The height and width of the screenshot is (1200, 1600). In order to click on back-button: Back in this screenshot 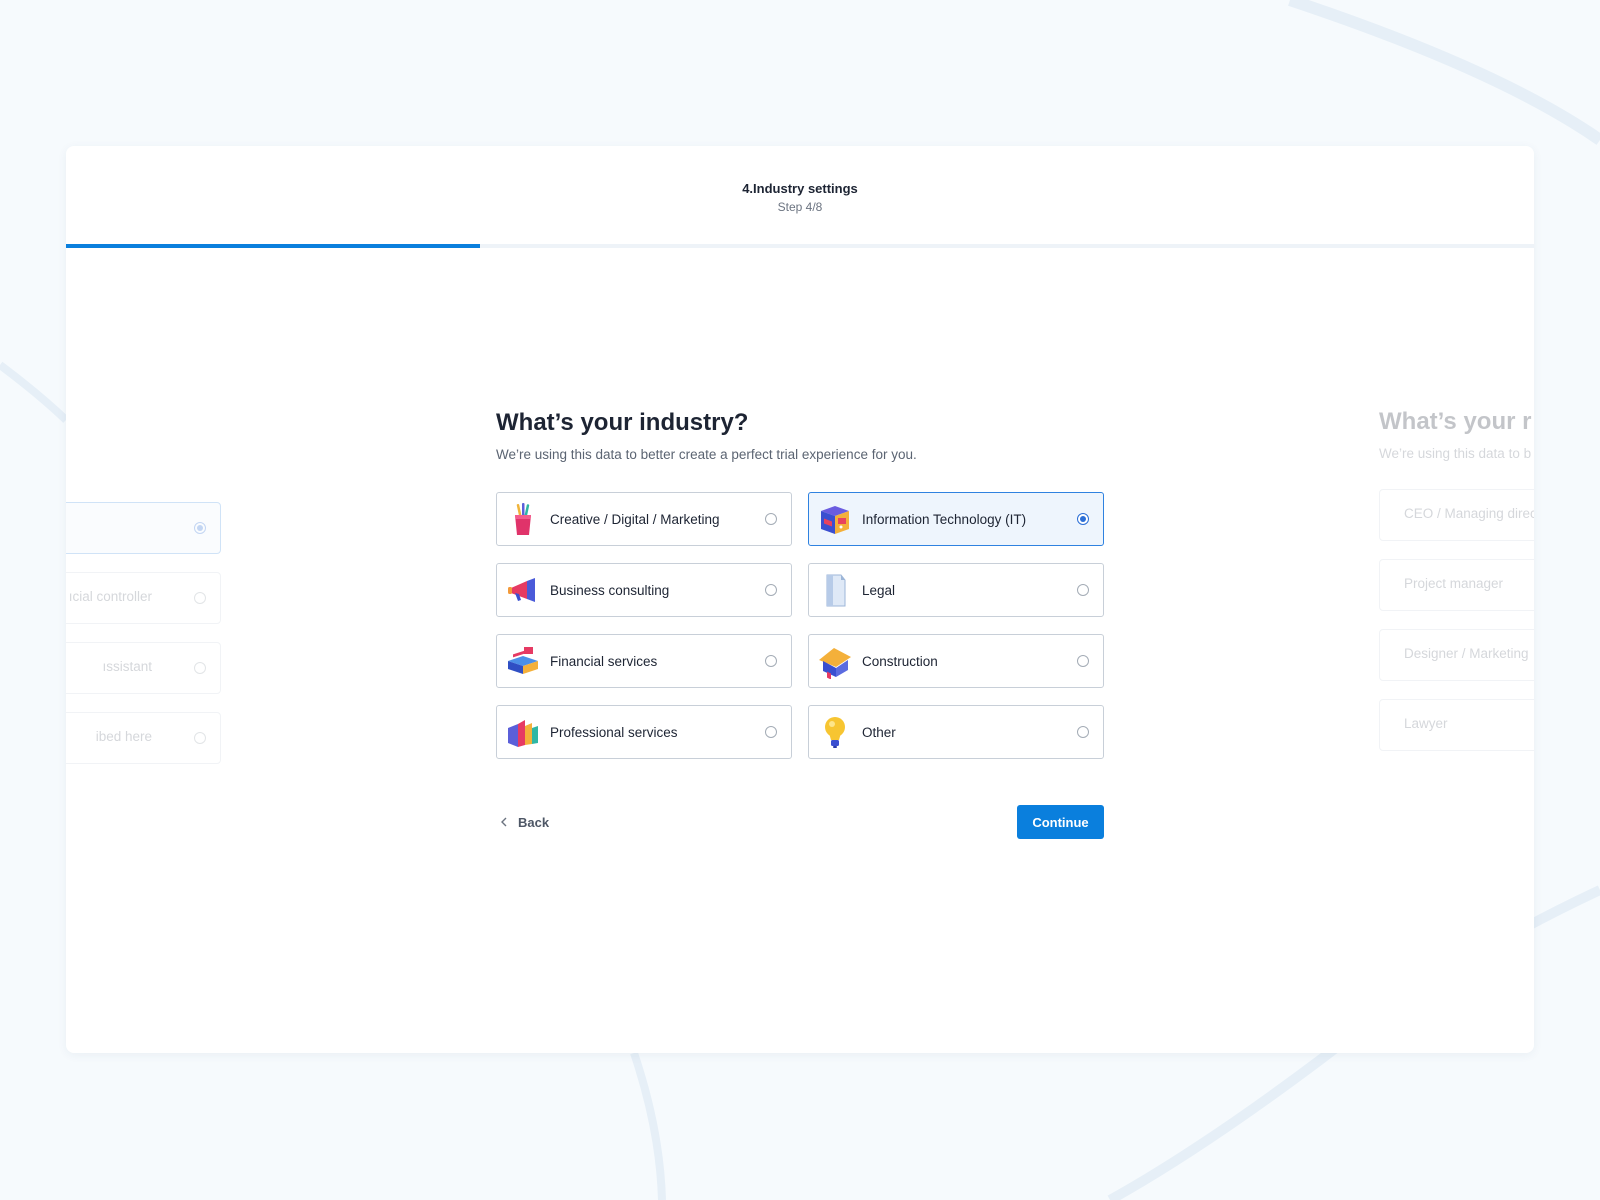, I will do `click(522, 822)`.